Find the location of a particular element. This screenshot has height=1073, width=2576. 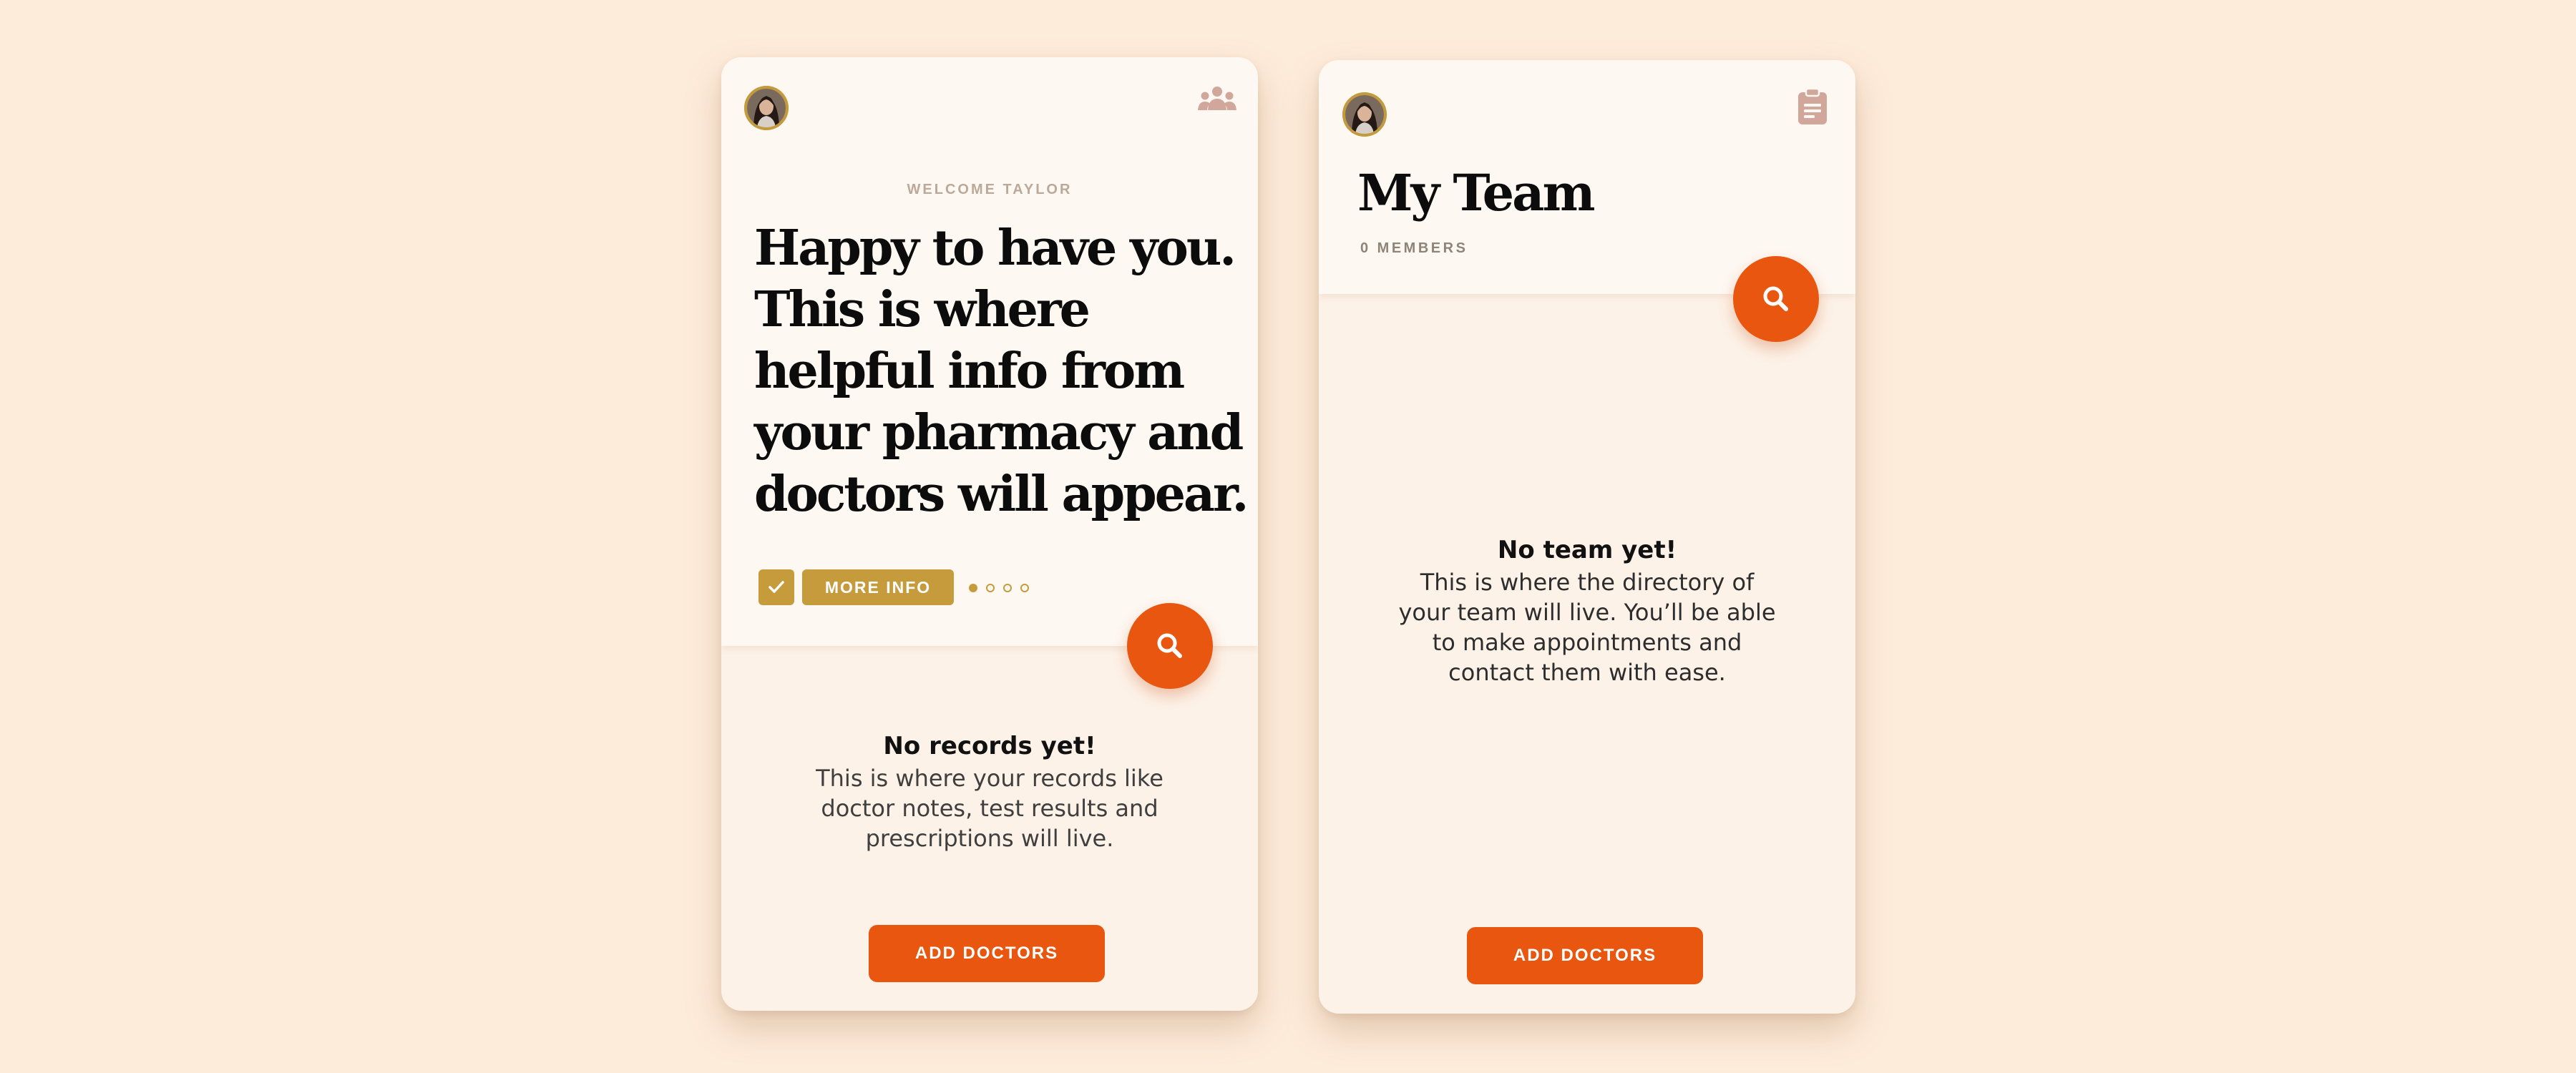

pager-dots is located at coordinates (1002, 587).